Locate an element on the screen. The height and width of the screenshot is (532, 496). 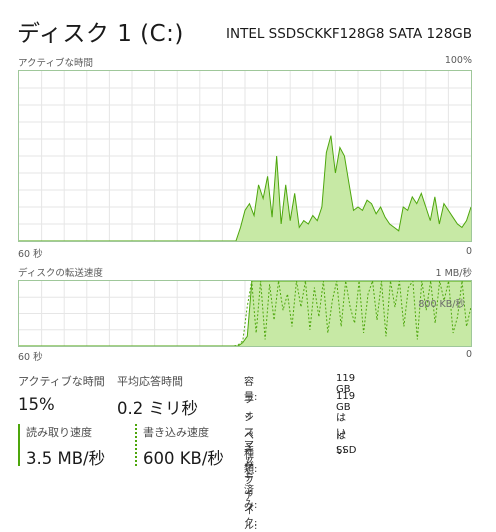
info-value: SSD is located at coordinates (346, 450).